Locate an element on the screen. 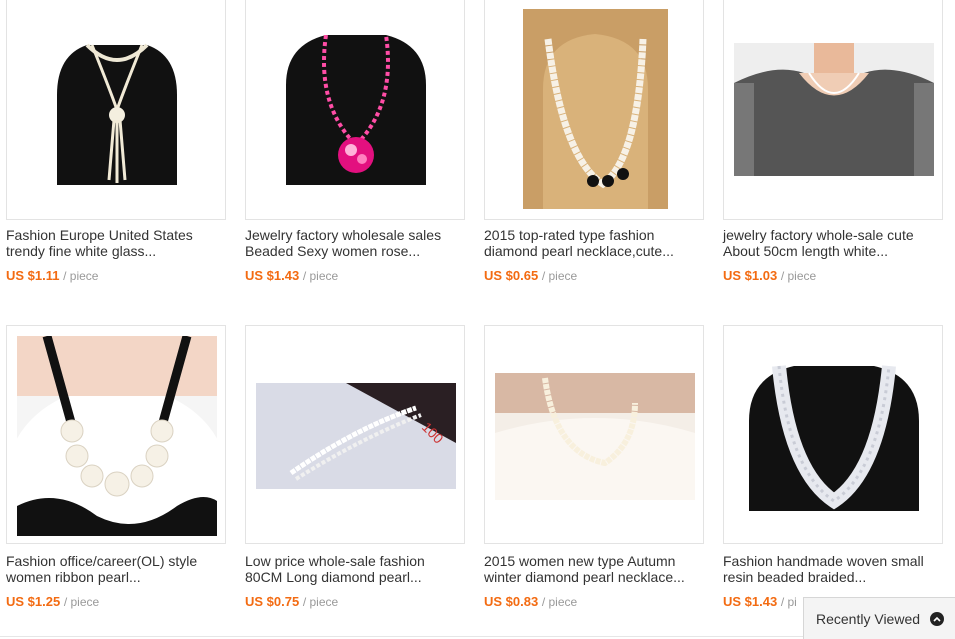  product-price: US $1.11 / piece is located at coordinates (52, 275).